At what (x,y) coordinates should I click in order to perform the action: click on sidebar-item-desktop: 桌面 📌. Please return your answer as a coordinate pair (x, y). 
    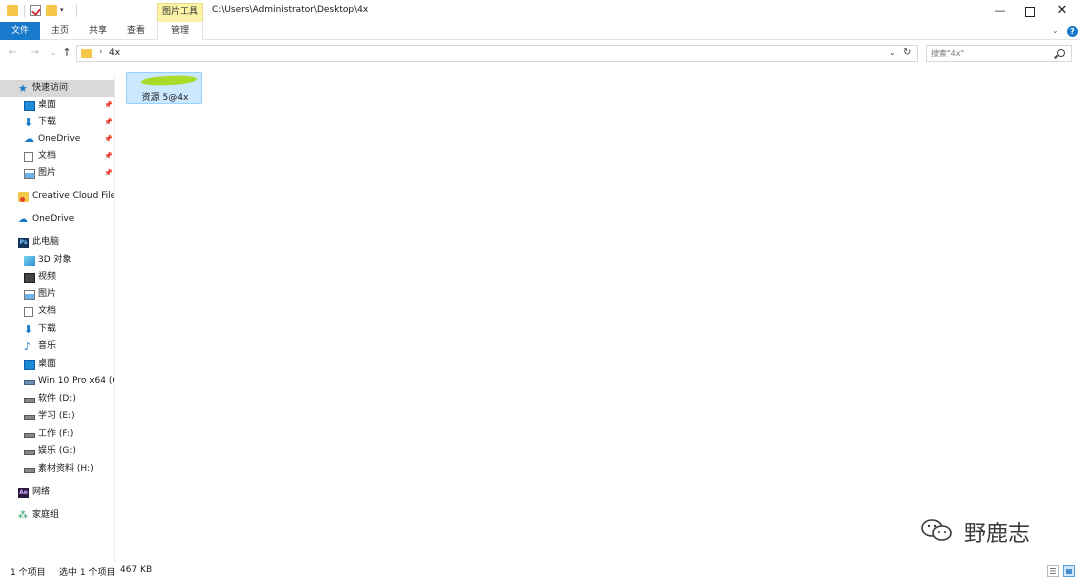
    Looking at the image, I should click on (57, 105).